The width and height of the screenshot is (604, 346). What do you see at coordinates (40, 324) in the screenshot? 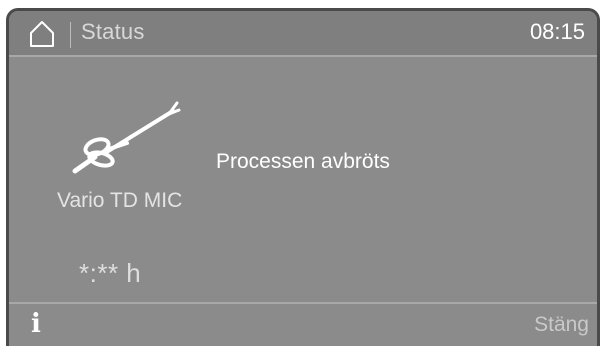
I see `info-icon: i` at bounding box center [40, 324].